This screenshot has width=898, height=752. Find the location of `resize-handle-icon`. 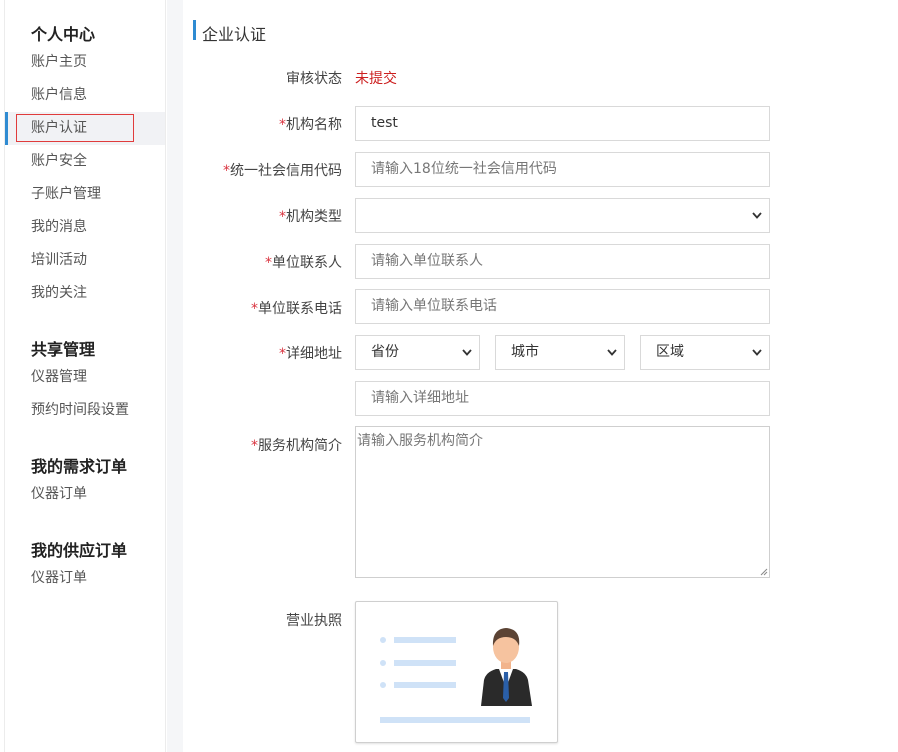

resize-handle-icon is located at coordinates (763, 571).